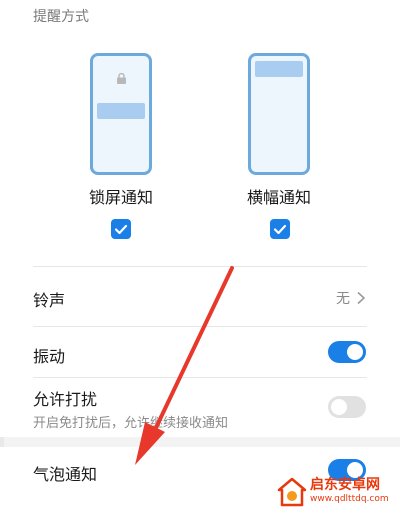 Image resolution: width=400 pixels, height=515 pixels. What do you see at coordinates (345, 485) in the screenshot?
I see `watermark-name: 启东安卓网` at bounding box center [345, 485].